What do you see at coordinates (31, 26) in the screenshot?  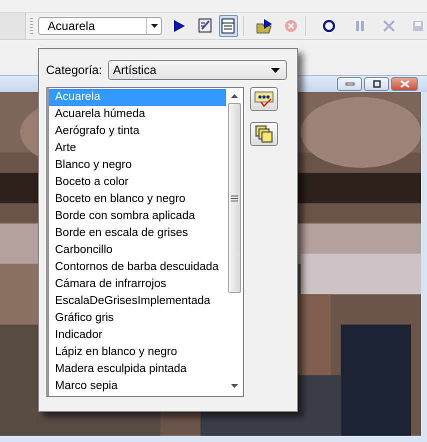 I see `toolbar-grip` at bounding box center [31, 26].